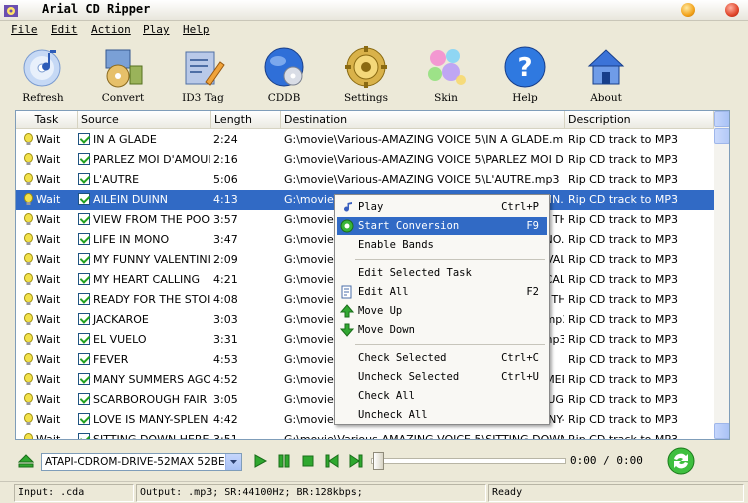 The image size is (748, 503). What do you see at coordinates (639, 120) in the screenshot?
I see `column-header-description: Description` at bounding box center [639, 120].